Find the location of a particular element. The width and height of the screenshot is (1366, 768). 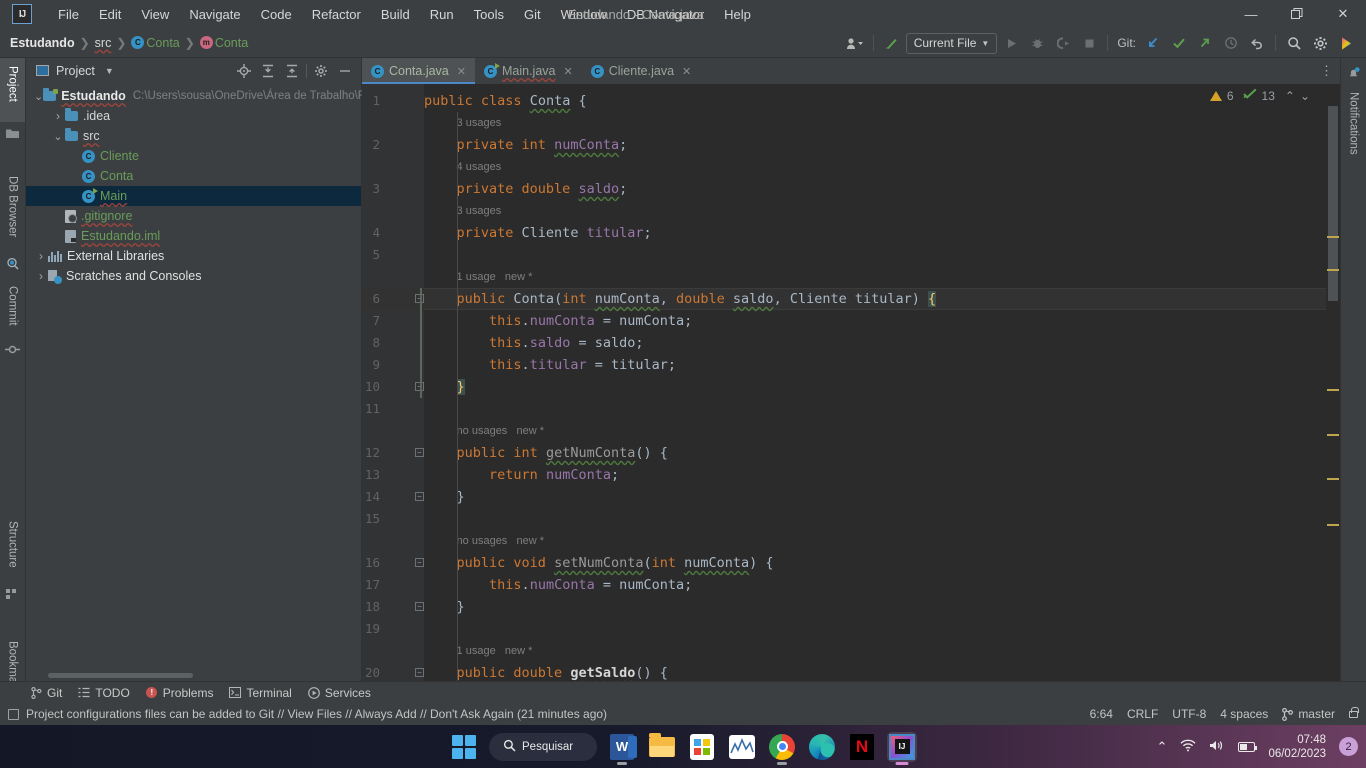

project-tree-horizontal-scrollbar is located at coordinates (120, 675).